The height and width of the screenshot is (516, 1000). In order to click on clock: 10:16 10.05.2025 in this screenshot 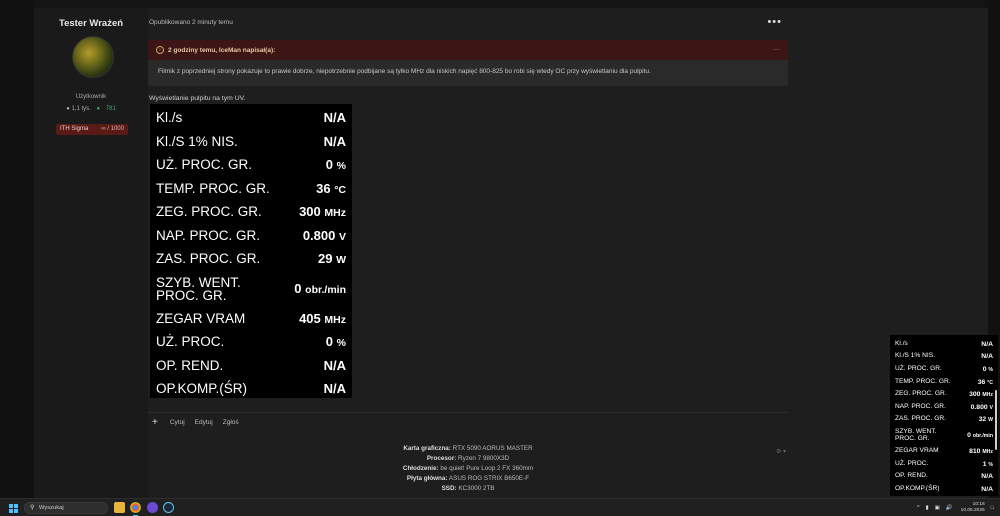, I will do `click(973, 508)`.